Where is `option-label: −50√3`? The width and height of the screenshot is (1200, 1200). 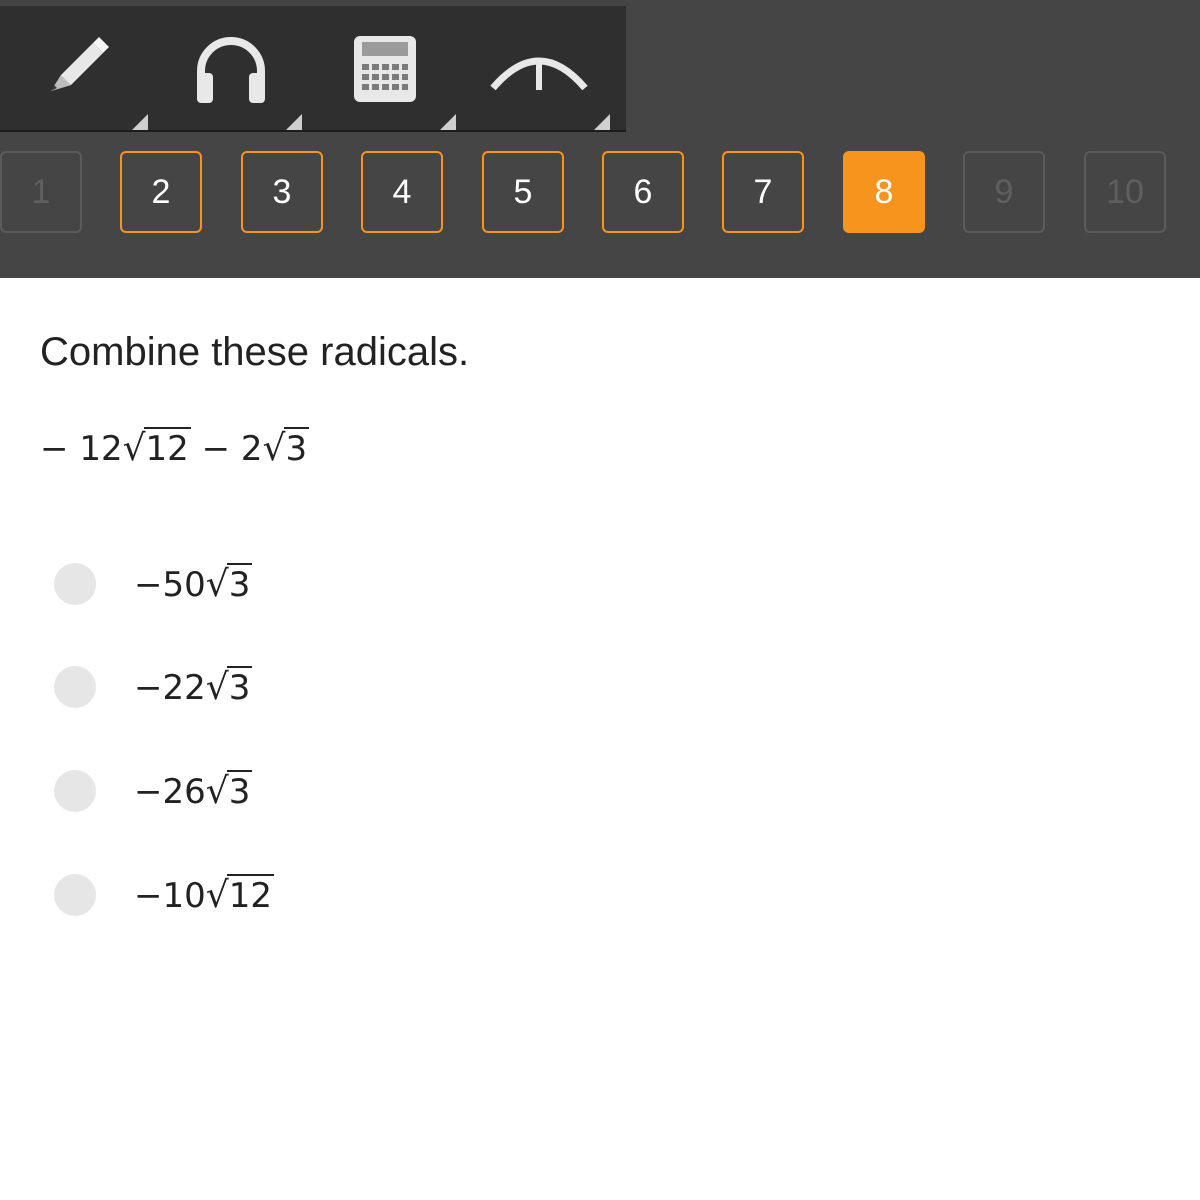
option-label: −50√3 is located at coordinates (193, 583).